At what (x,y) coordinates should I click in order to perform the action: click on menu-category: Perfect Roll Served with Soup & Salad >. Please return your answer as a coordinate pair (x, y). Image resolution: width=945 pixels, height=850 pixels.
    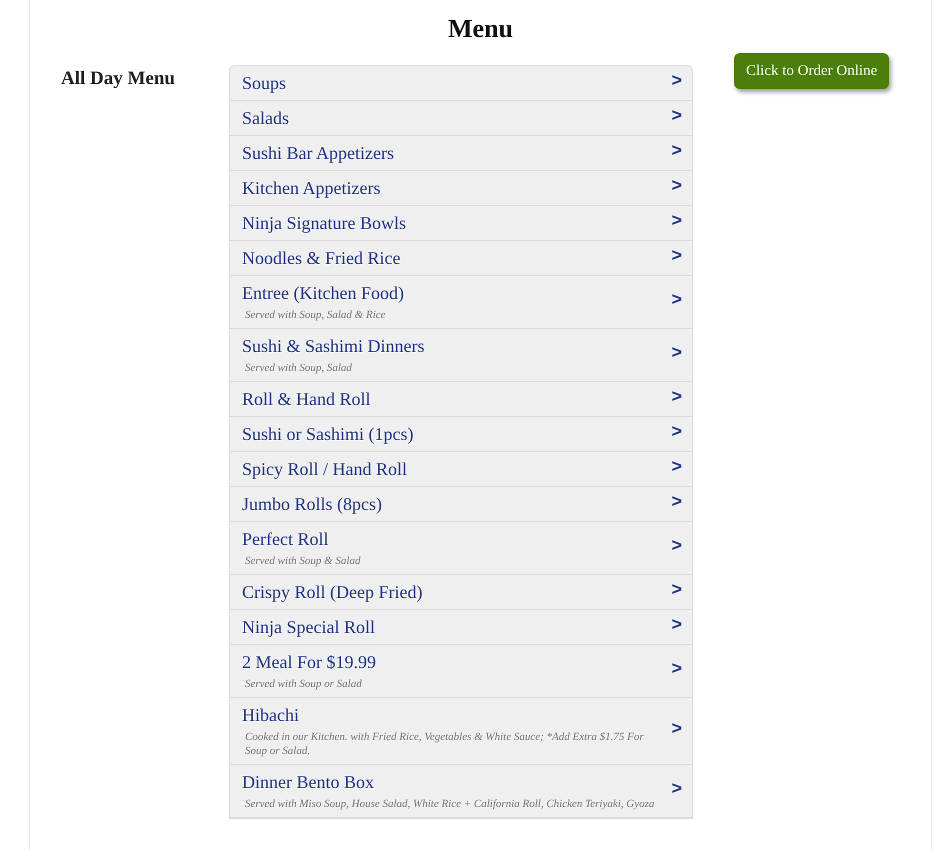
    Looking at the image, I should click on (461, 548).